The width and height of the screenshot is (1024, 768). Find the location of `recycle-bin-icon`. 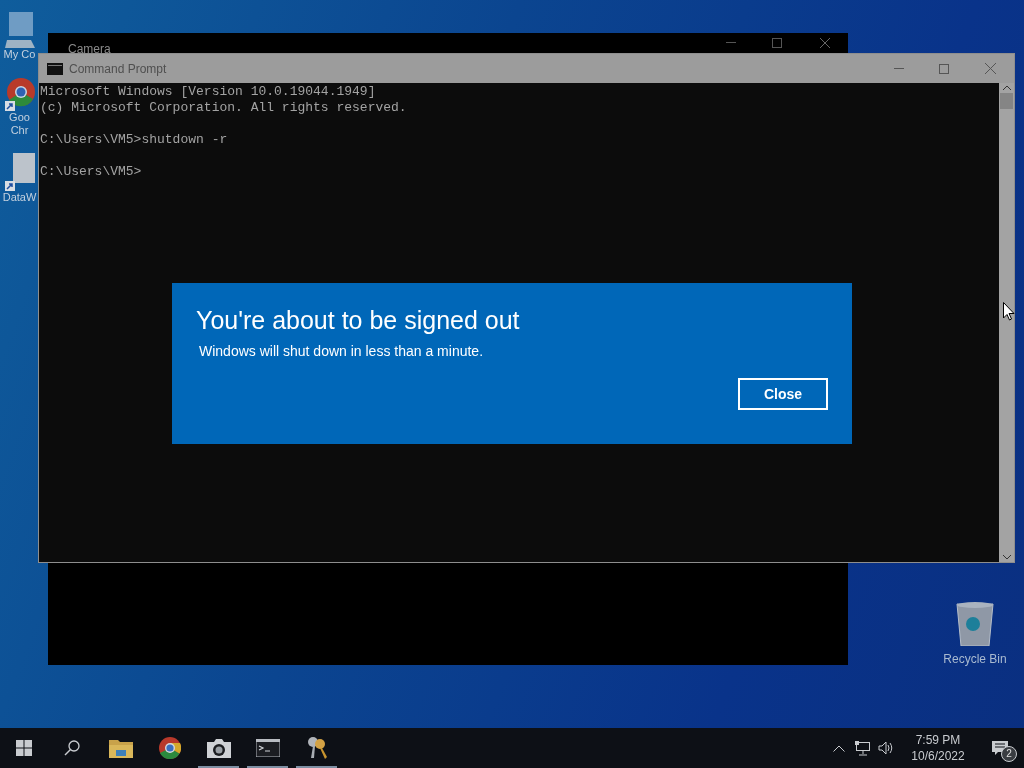

recycle-bin-icon is located at coordinates (975, 623).